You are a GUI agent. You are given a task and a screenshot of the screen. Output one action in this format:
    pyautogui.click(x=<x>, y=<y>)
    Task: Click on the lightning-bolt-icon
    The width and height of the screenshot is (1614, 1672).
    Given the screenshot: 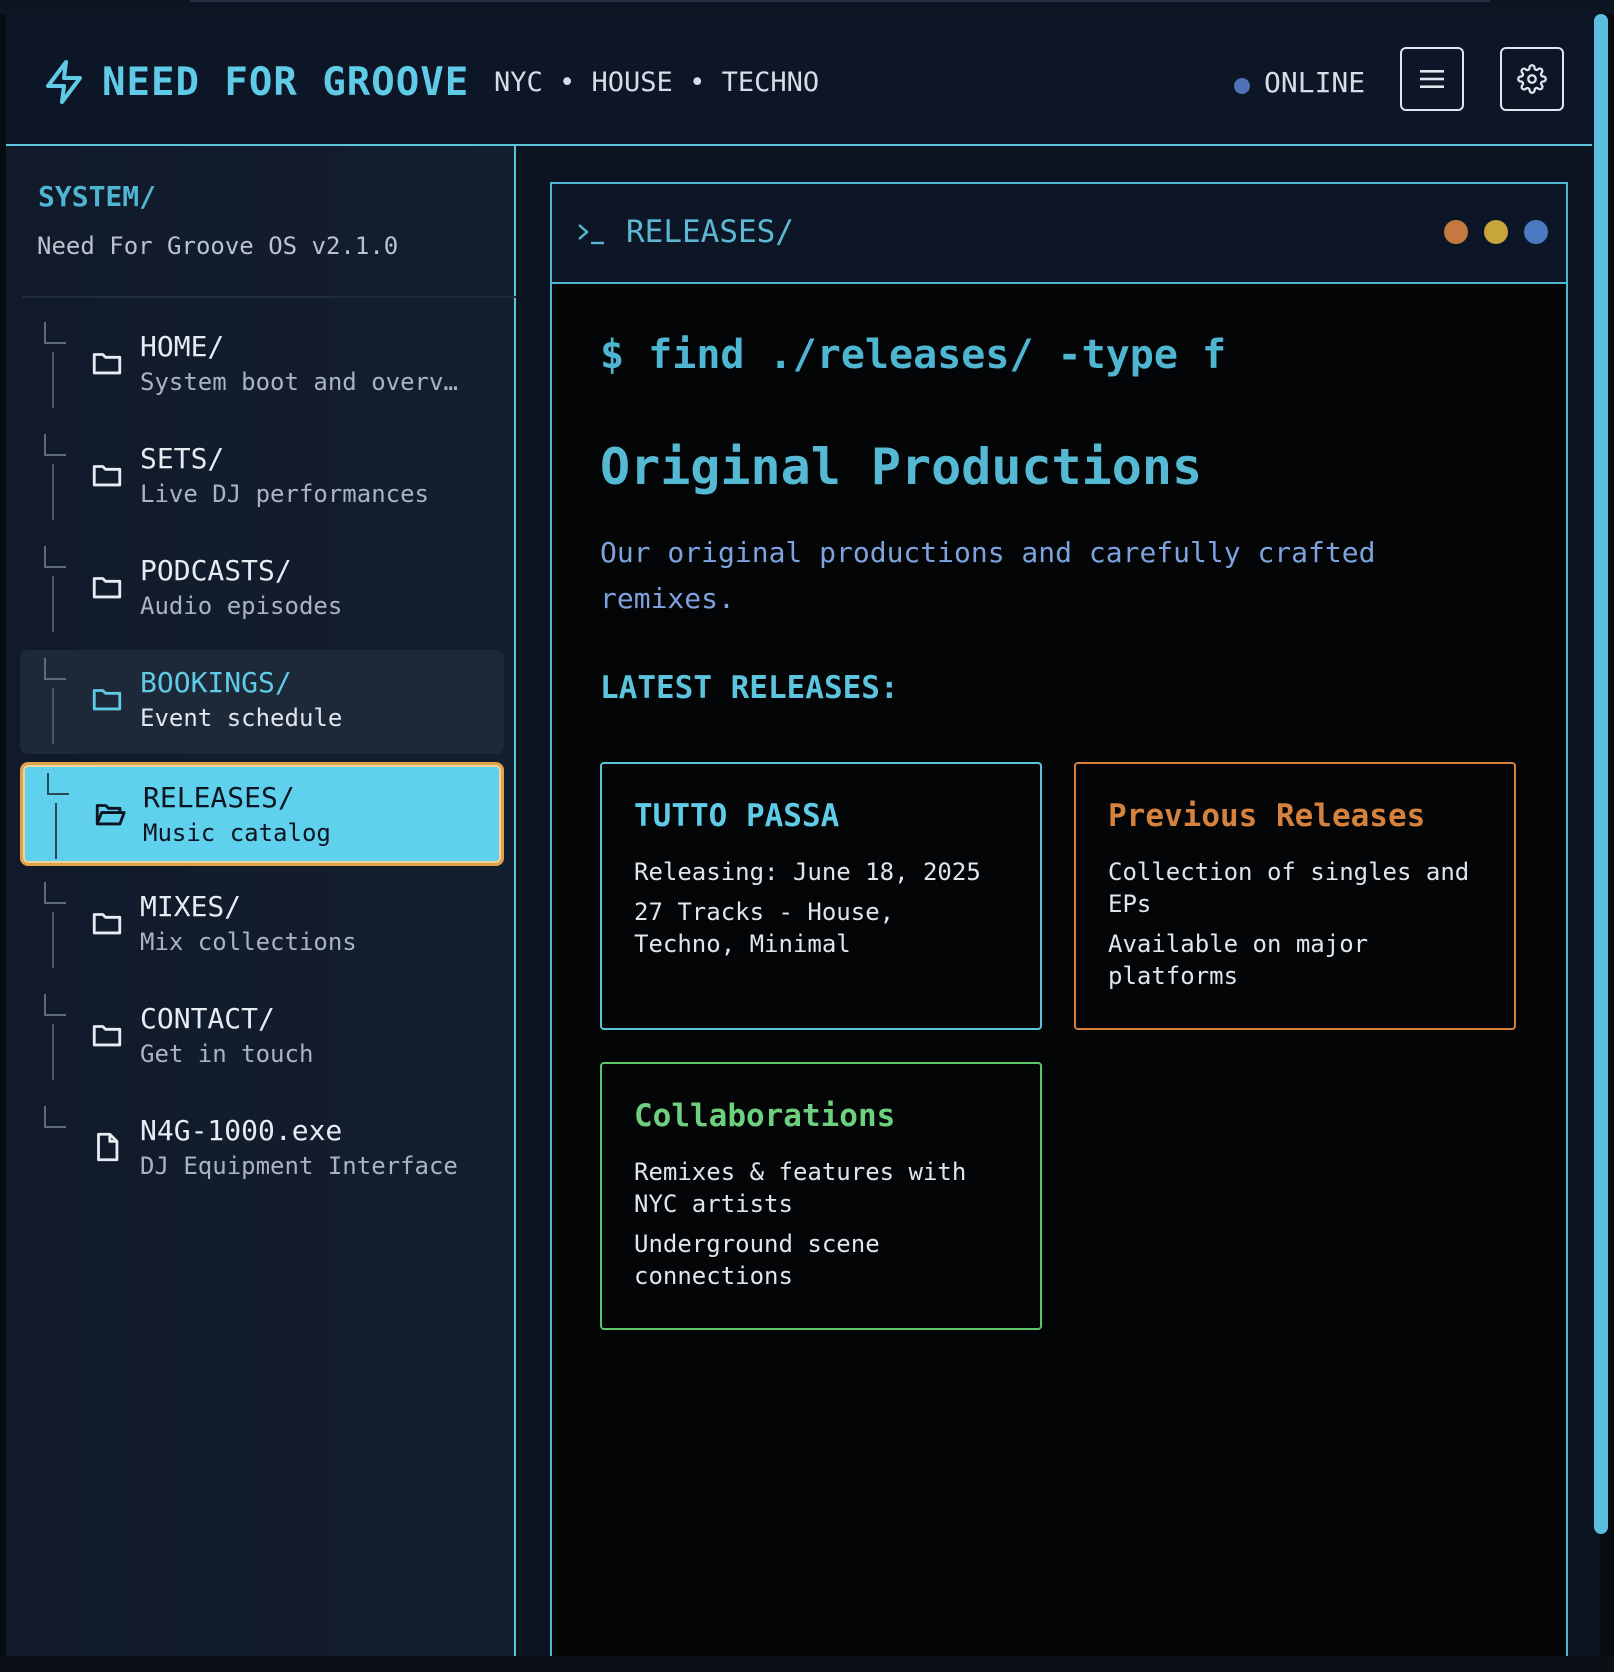 What is the action you would take?
    pyautogui.click(x=64, y=82)
    